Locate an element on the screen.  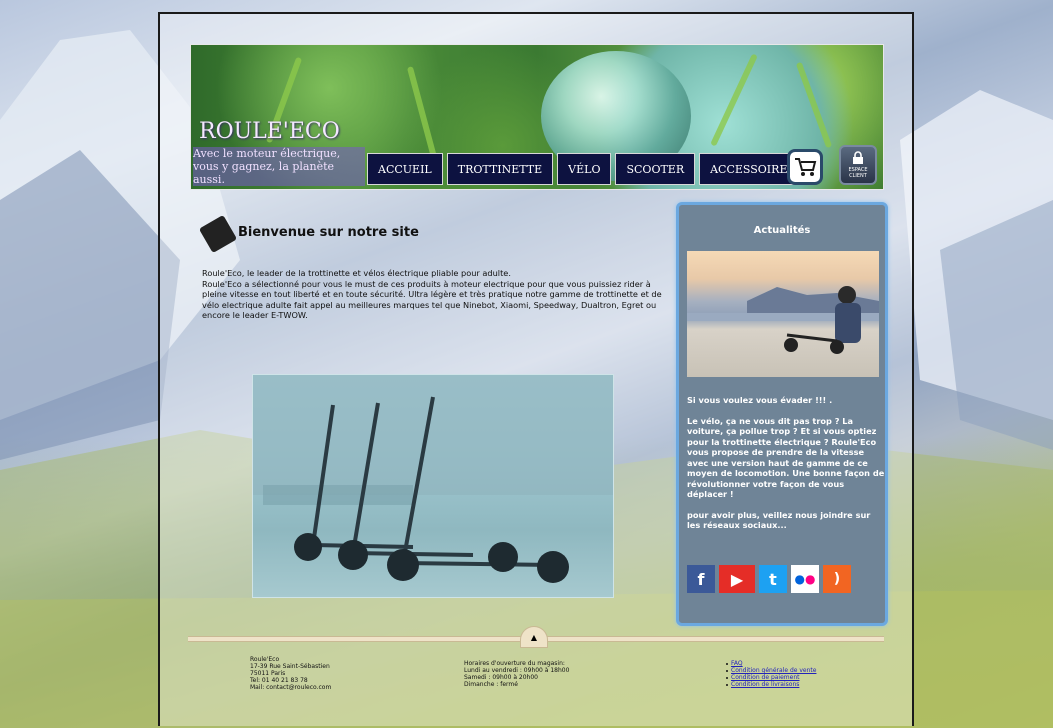
sidebar-paragraph-1: Si vous voulez vous évader !!! . is located at coordinates (760, 400).